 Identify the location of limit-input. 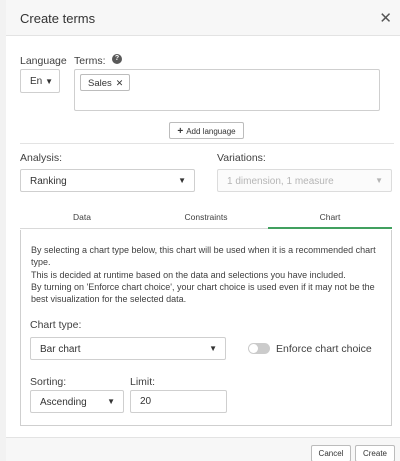
(178, 401).